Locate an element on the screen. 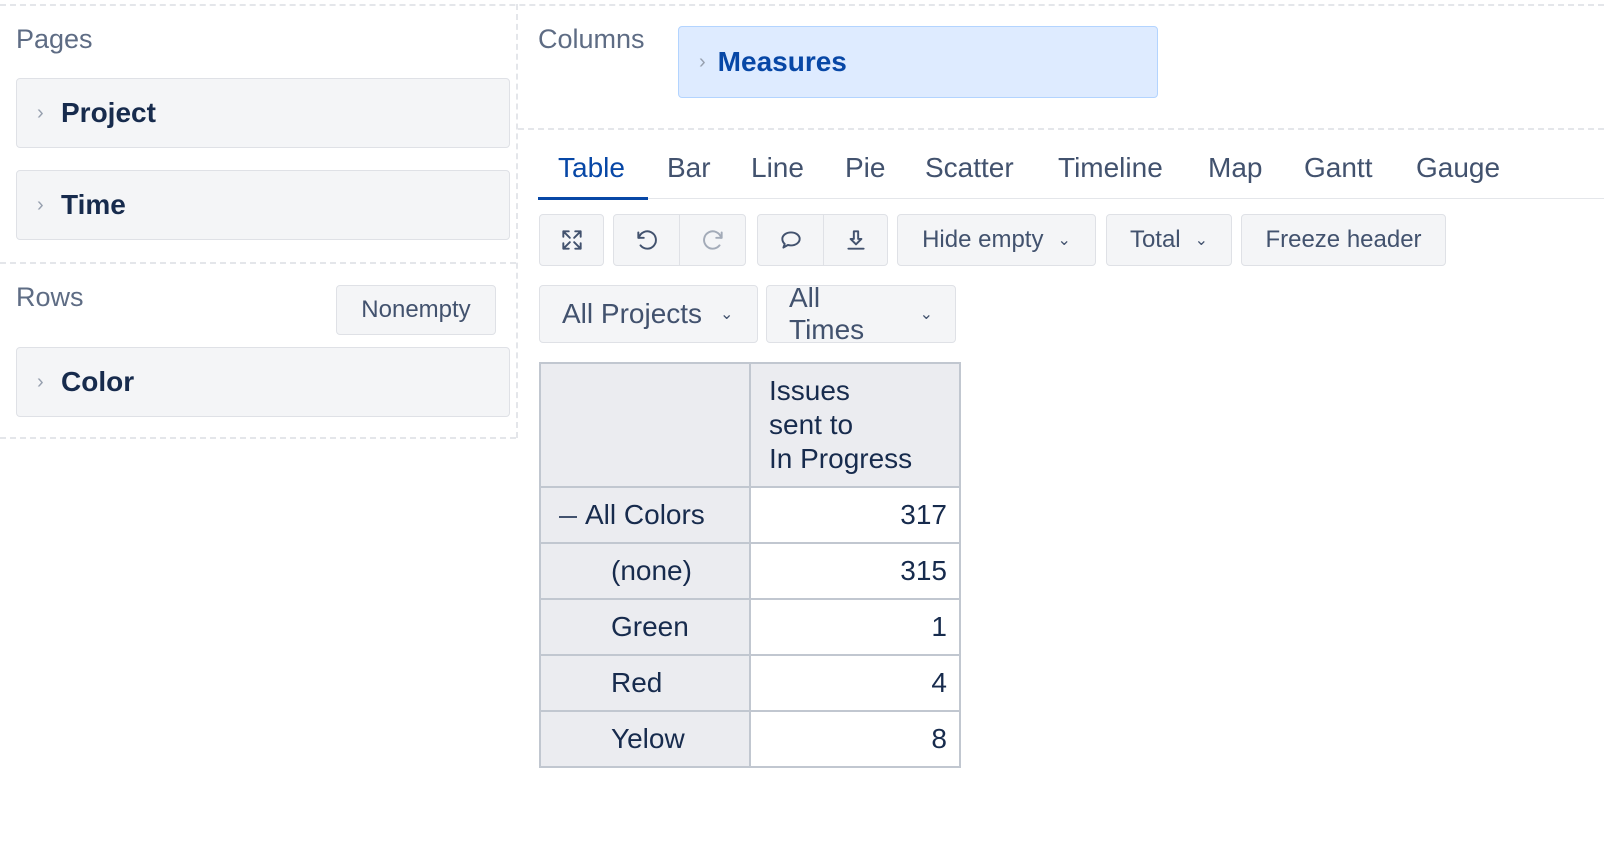 This screenshot has width=1604, height=862. redo-icon is located at coordinates (712, 240).